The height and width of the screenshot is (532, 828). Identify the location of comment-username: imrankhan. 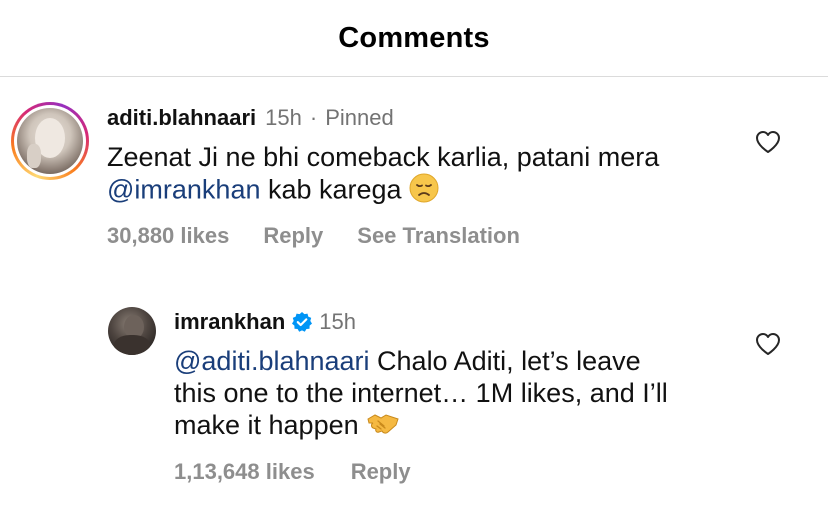
(229, 322).